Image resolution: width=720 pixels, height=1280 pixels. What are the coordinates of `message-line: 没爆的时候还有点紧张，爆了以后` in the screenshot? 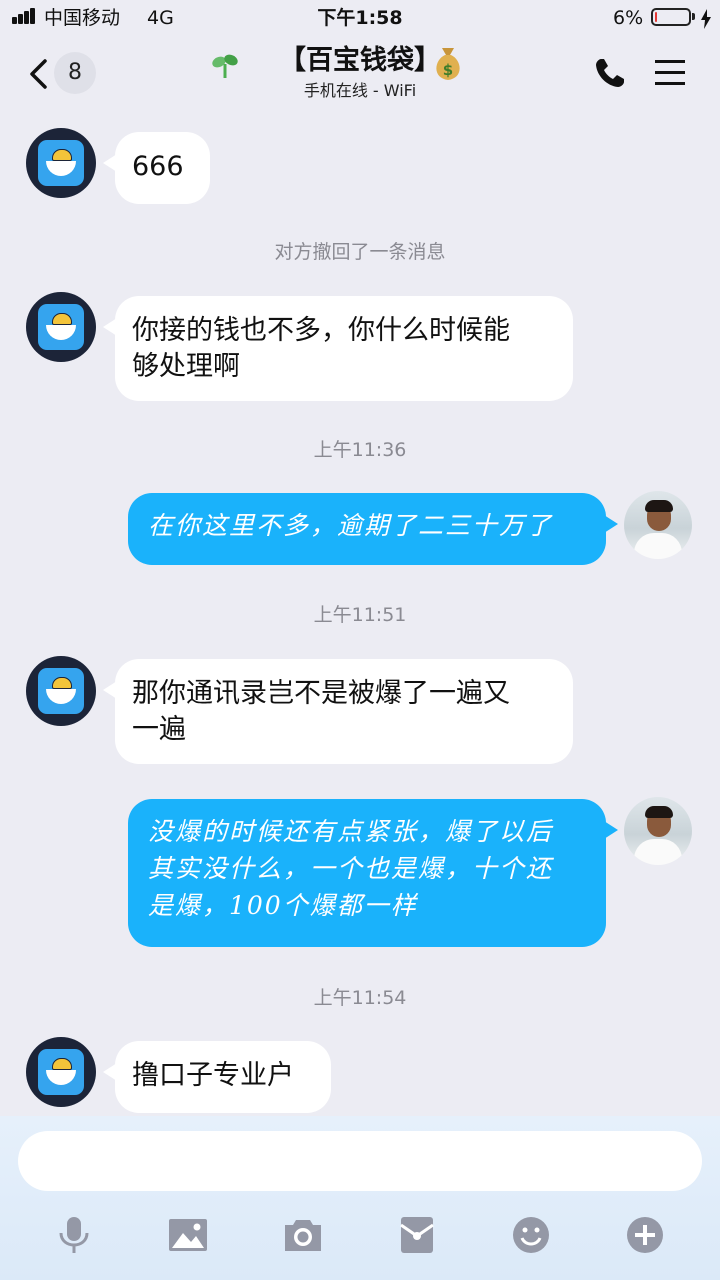 It's located at (351, 831).